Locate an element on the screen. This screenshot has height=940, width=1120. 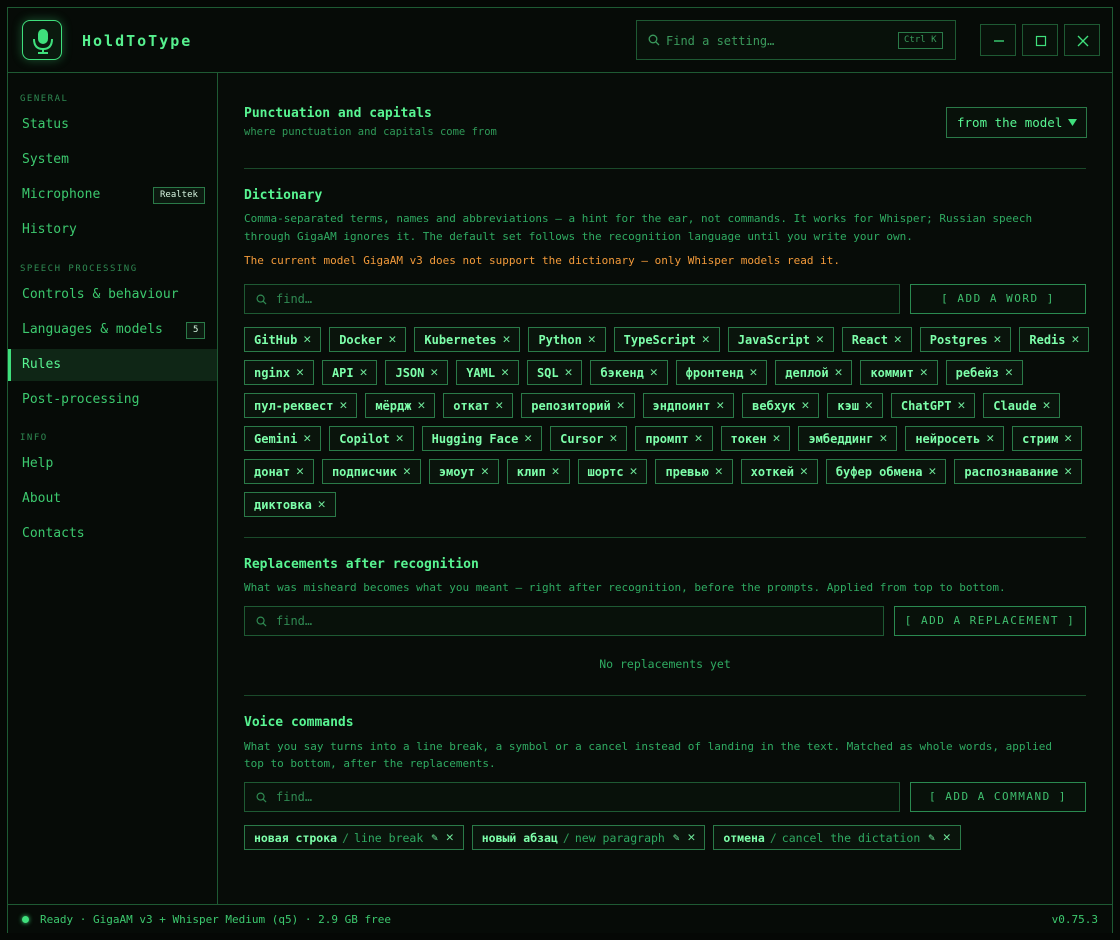
dictionary-word-chip: пул-реквест ✕ is located at coordinates (301, 405).